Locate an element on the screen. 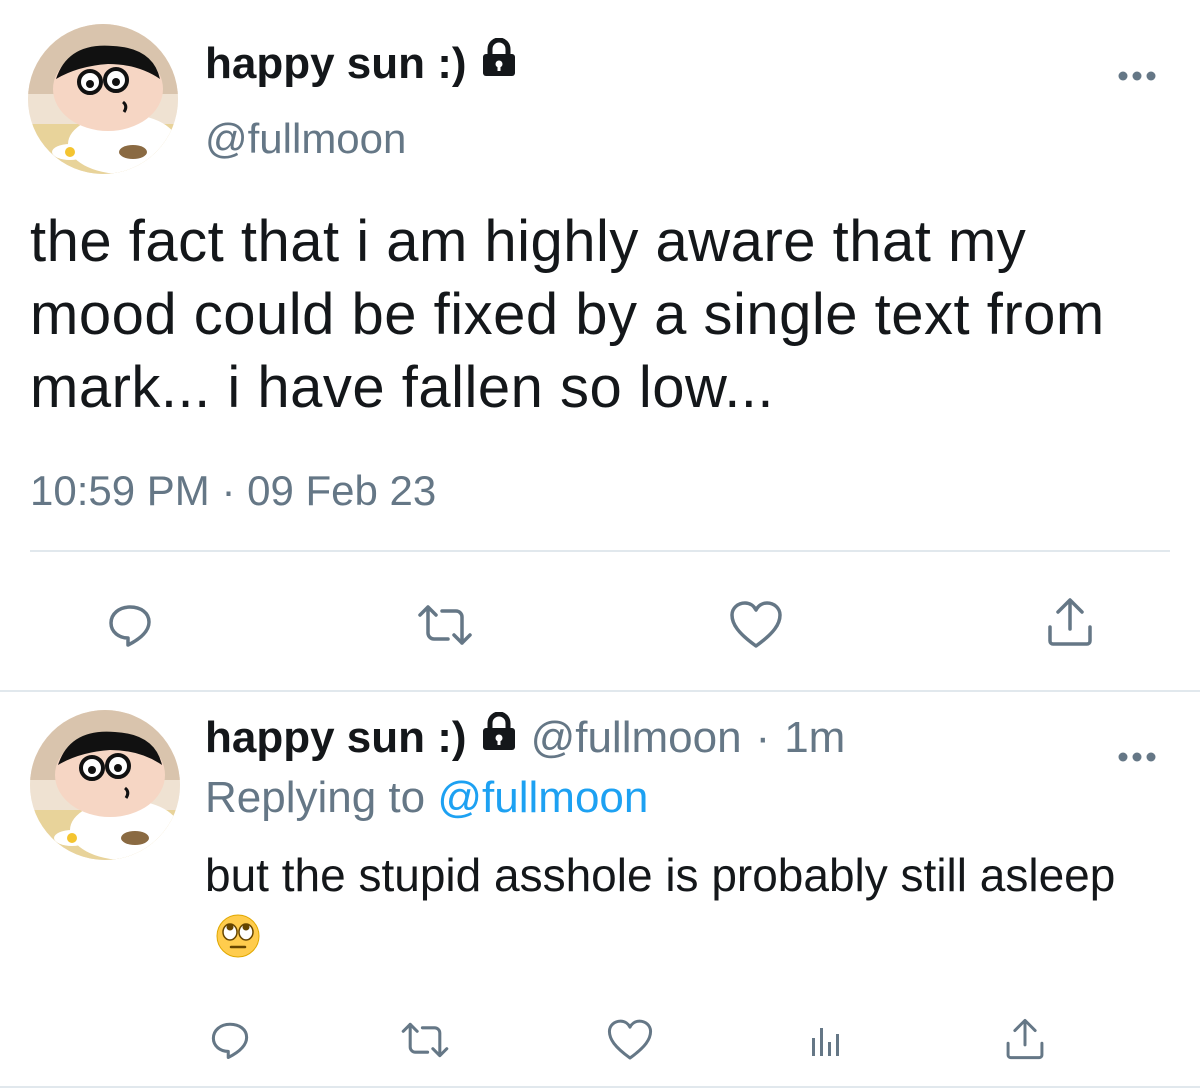 The width and height of the screenshot is (1200, 1090). tweet-date: 09 Feb 23 is located at coordinates (342, 490).